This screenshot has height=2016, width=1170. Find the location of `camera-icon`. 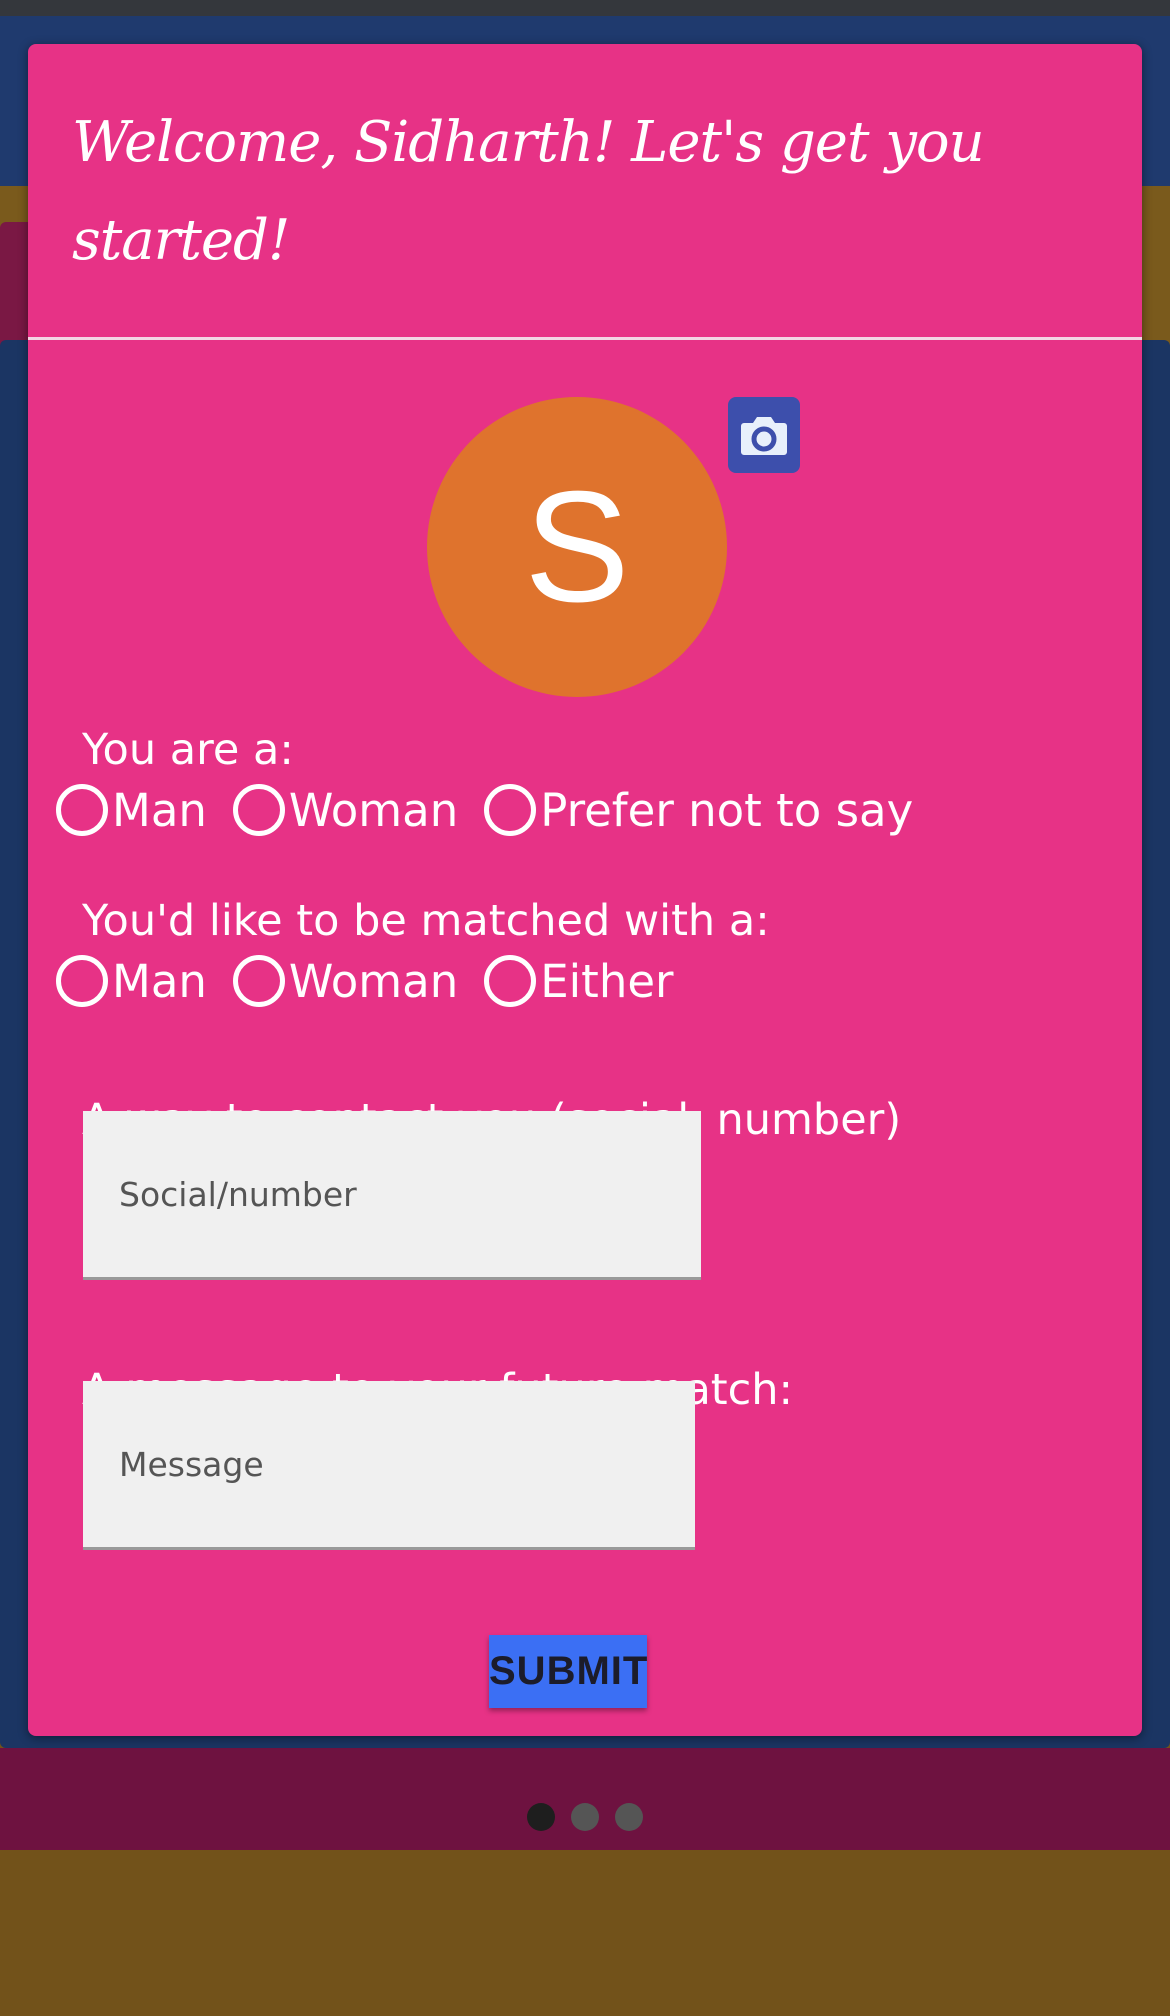

camera-icon is located at coordinates (764, 436).